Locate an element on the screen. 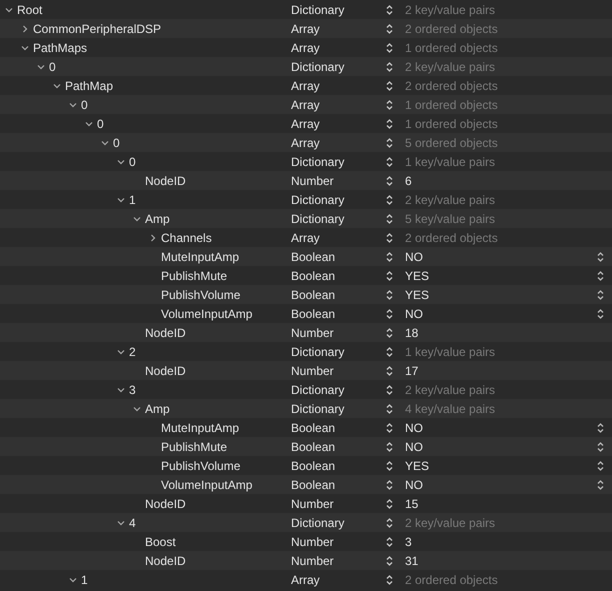 The image size is (612, 591). value-label: 31 is located at coordinates (412, 561).